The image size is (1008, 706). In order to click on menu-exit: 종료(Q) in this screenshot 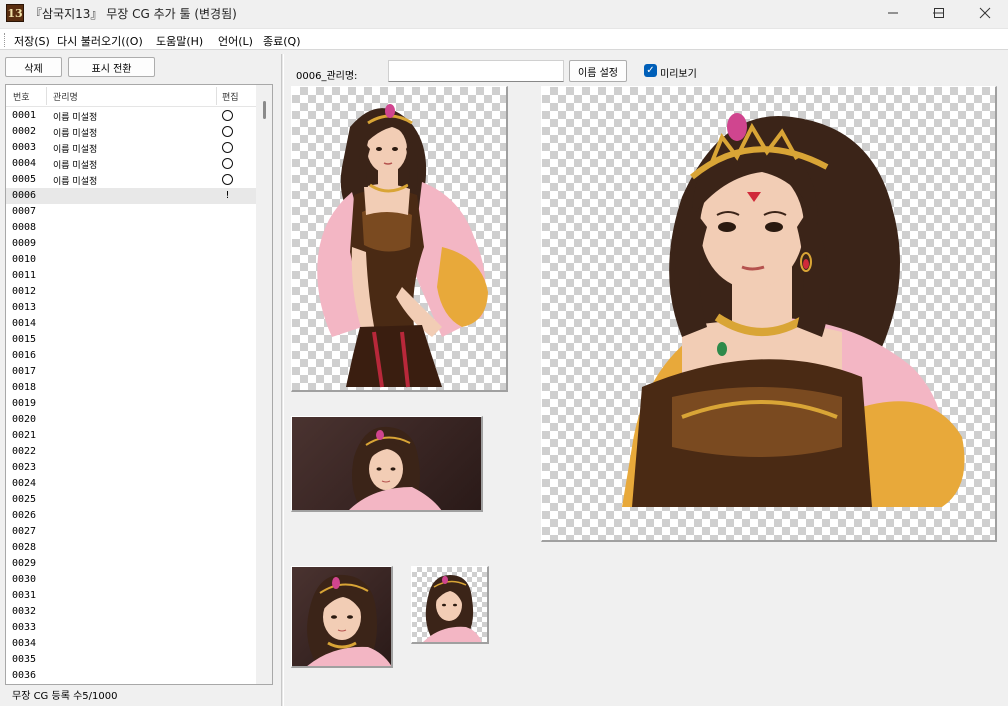, I will do `click(281, 41)`.